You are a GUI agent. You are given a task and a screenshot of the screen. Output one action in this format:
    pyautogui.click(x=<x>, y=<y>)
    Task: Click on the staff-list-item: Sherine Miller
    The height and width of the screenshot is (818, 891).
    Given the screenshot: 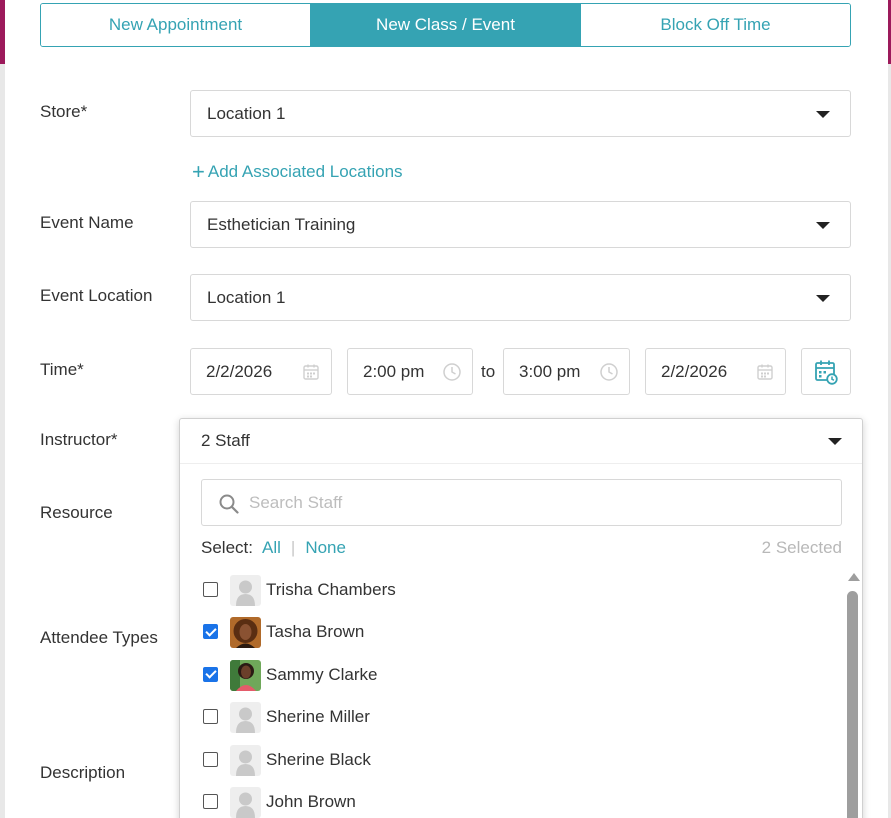 What is the action you would take?
    pyautogui.click(x=510, y=717)
    